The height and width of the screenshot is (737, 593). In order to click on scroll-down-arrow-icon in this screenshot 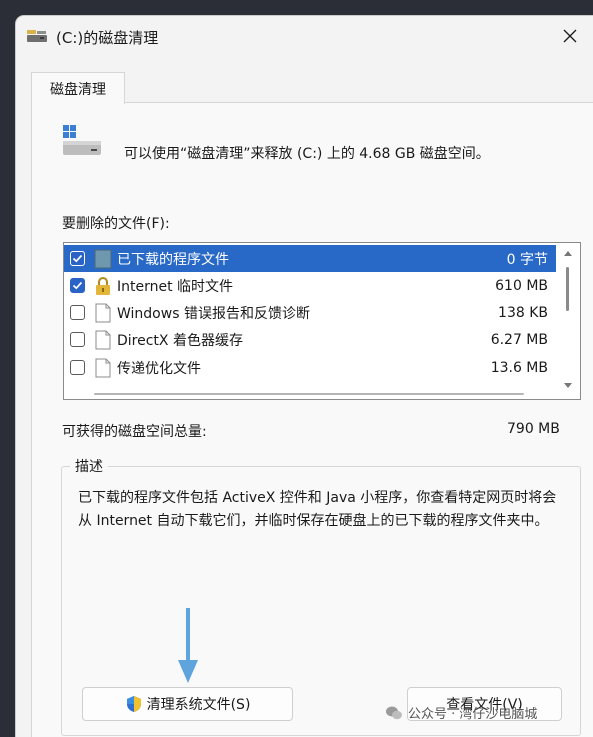, I will do `click(568, 385)`.